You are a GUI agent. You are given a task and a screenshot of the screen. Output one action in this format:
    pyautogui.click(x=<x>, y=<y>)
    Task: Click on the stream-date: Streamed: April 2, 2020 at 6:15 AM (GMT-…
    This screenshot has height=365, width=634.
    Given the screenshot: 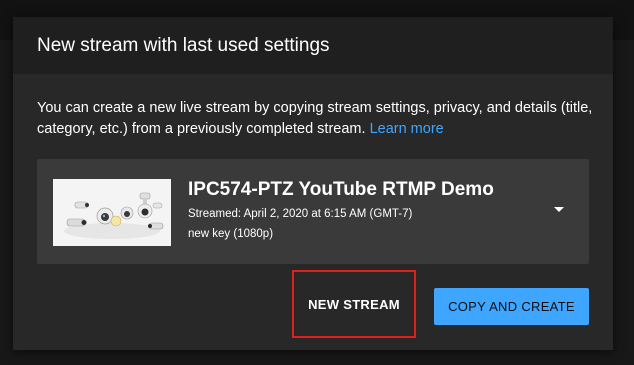 What is the action you would take?
    pyautogui.click(x=300, y=214)
    